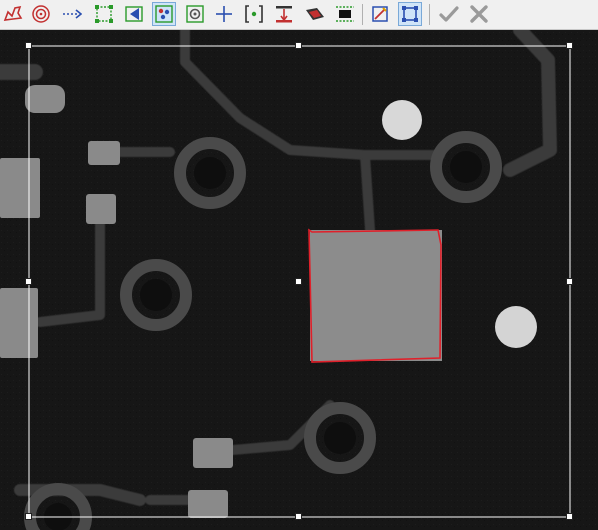 The image size is (598, 530). What do you see at coordinates (376, 295) in the screenshot?
I see `center-pad` at bounding box center [376, 295].